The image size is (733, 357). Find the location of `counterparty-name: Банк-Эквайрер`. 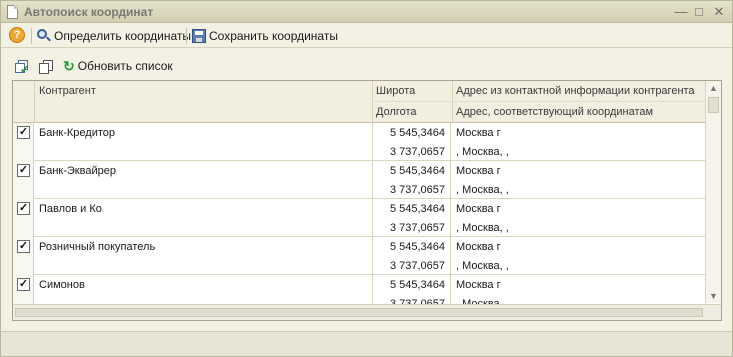

counterparty-name: Банк-Эквайрер is located at coordinates (77, 171).